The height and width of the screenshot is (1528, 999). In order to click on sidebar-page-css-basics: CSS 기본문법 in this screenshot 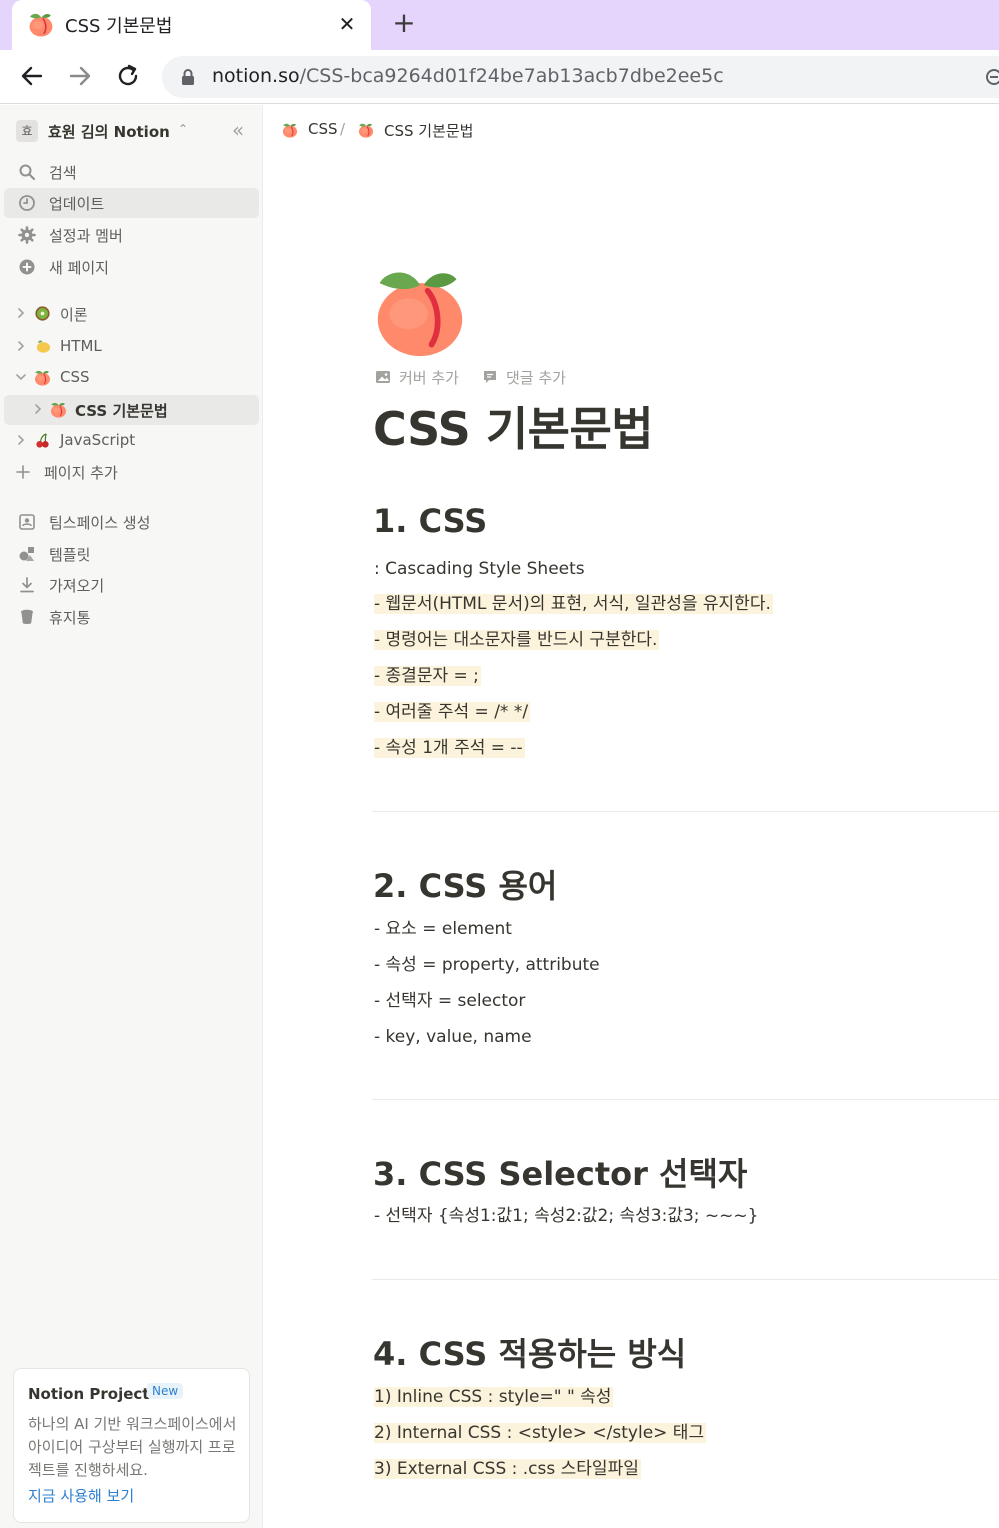, I will do `click(131, 410)`.